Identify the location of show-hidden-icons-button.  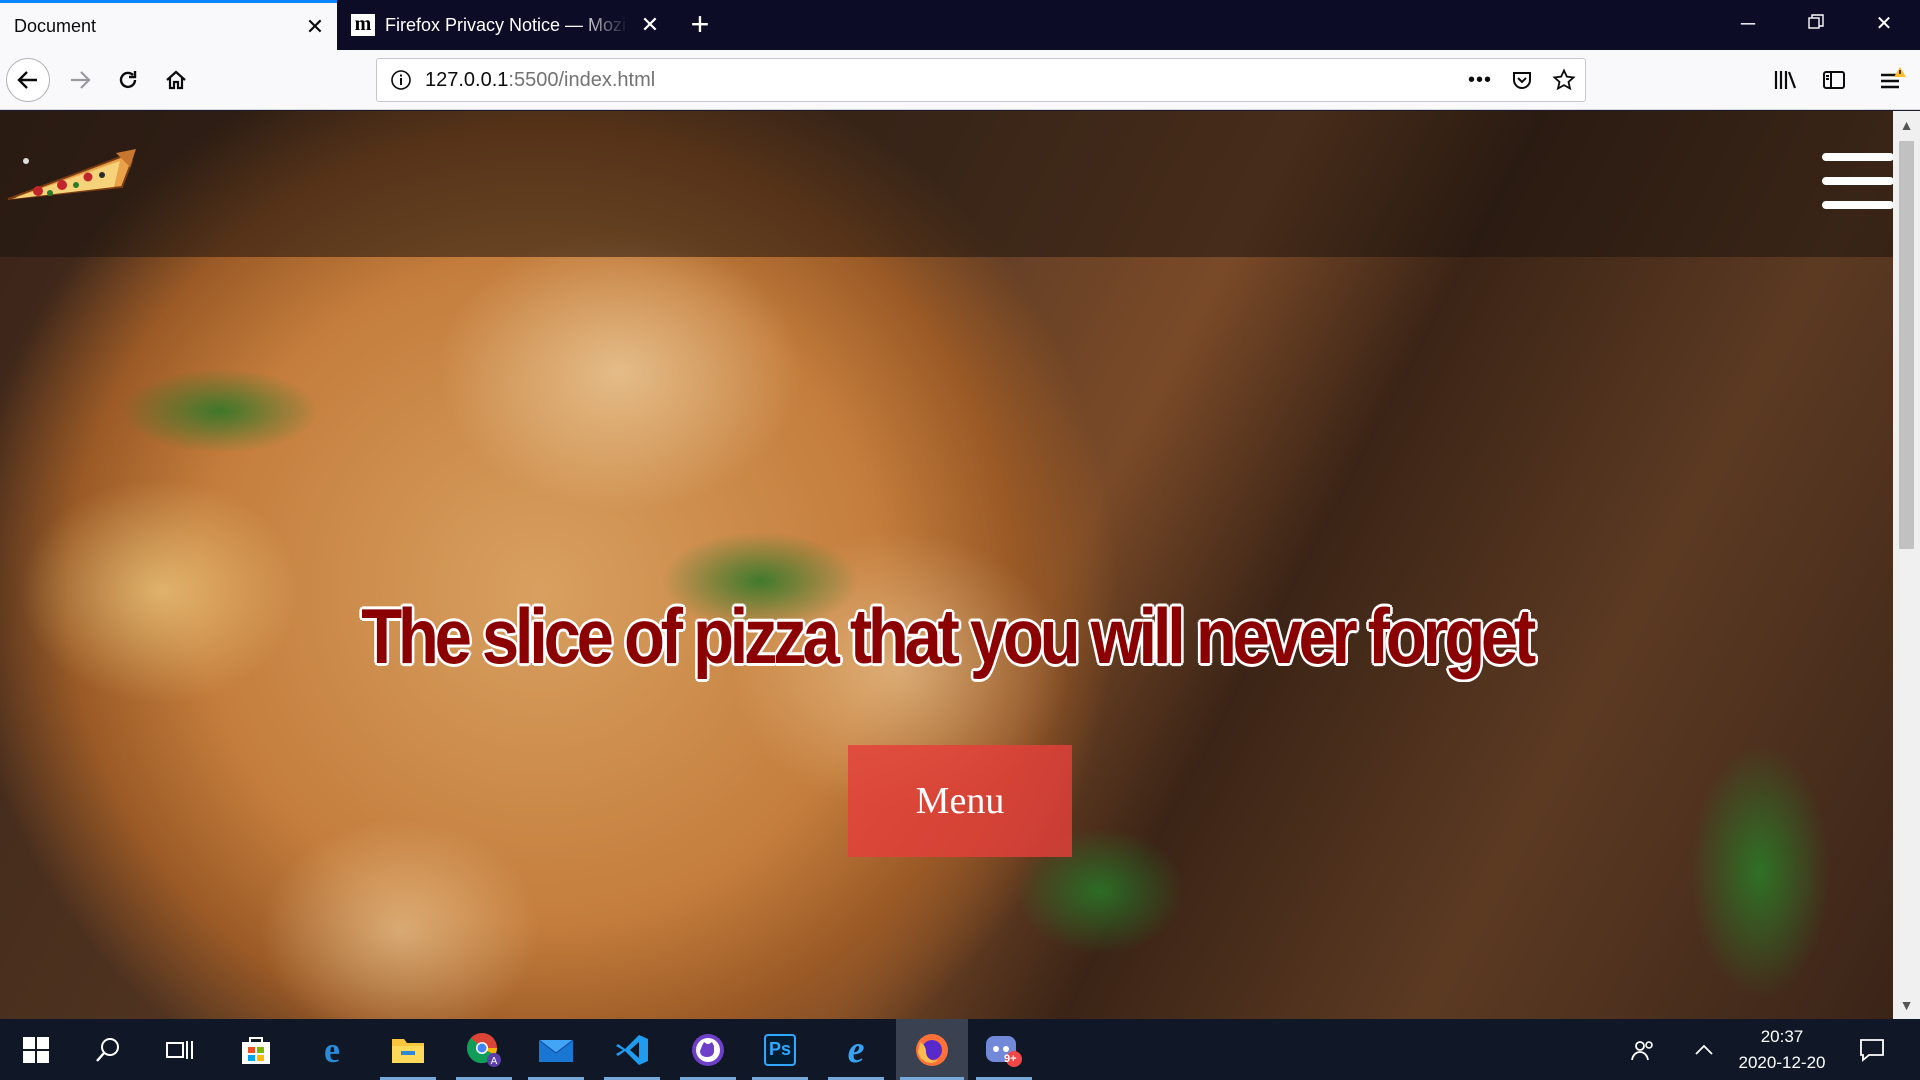
(1704, 1049).